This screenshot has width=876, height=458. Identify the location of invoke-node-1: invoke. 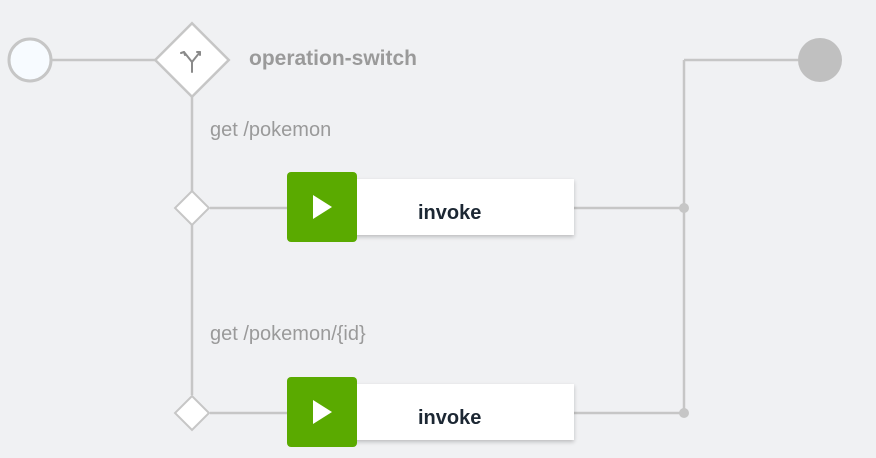
(430, 207).